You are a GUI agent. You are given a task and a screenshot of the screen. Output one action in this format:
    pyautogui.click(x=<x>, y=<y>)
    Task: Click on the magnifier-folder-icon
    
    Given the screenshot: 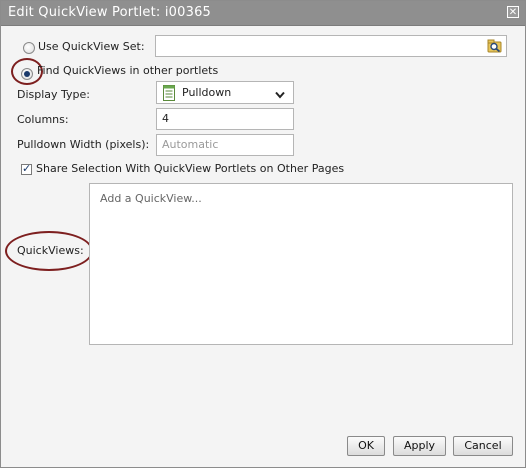 What is the action you would take?
    pyautogui.click(x=495, y=46)
    